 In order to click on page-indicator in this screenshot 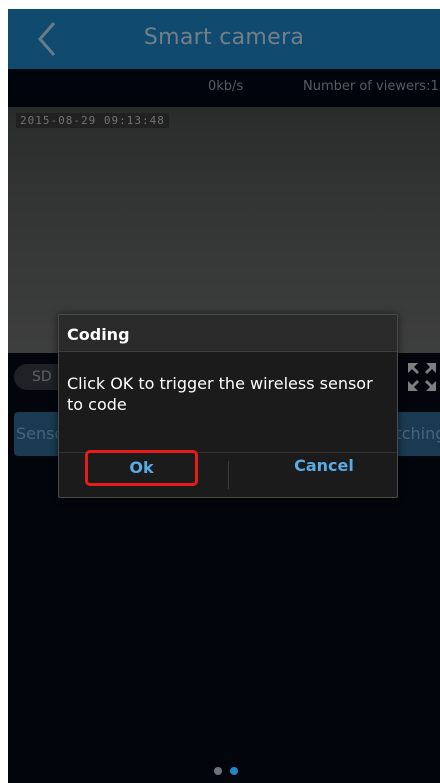, I will do `click(229, 772)`.